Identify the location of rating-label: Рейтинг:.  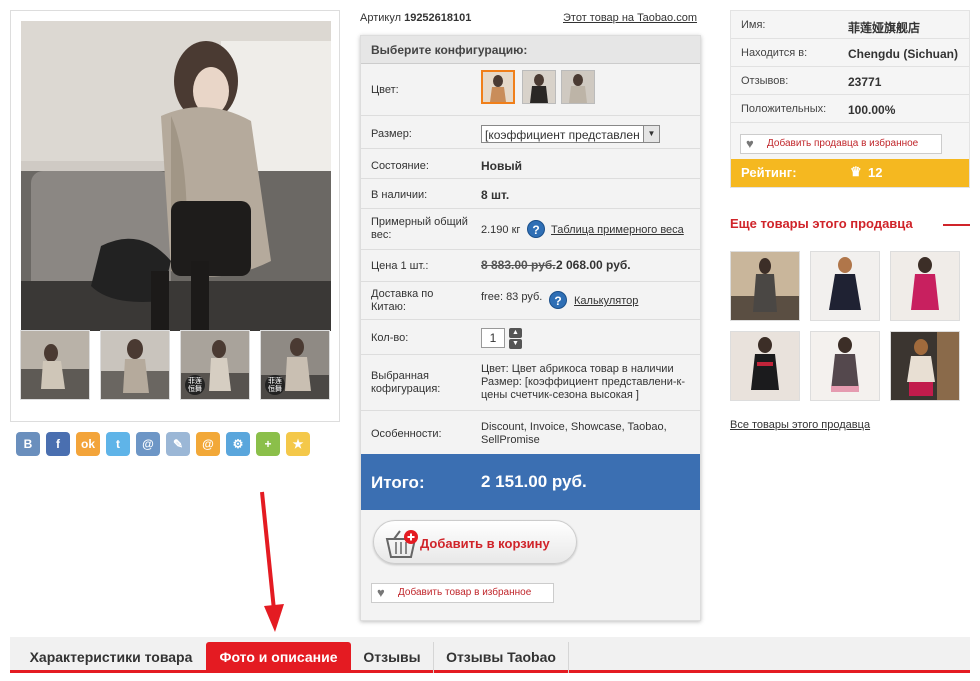
(769, 172).